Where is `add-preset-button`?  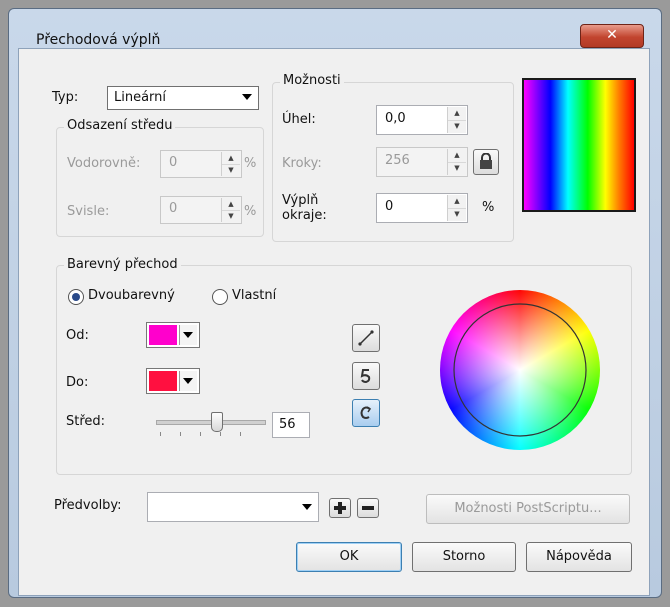
add-preset-button is located at coordinates (340, 508).